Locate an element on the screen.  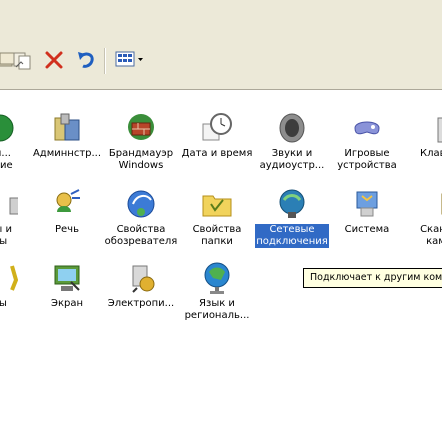
item-windows-firewall: Брандмауэр Windows is located at coordinates (141, 141).